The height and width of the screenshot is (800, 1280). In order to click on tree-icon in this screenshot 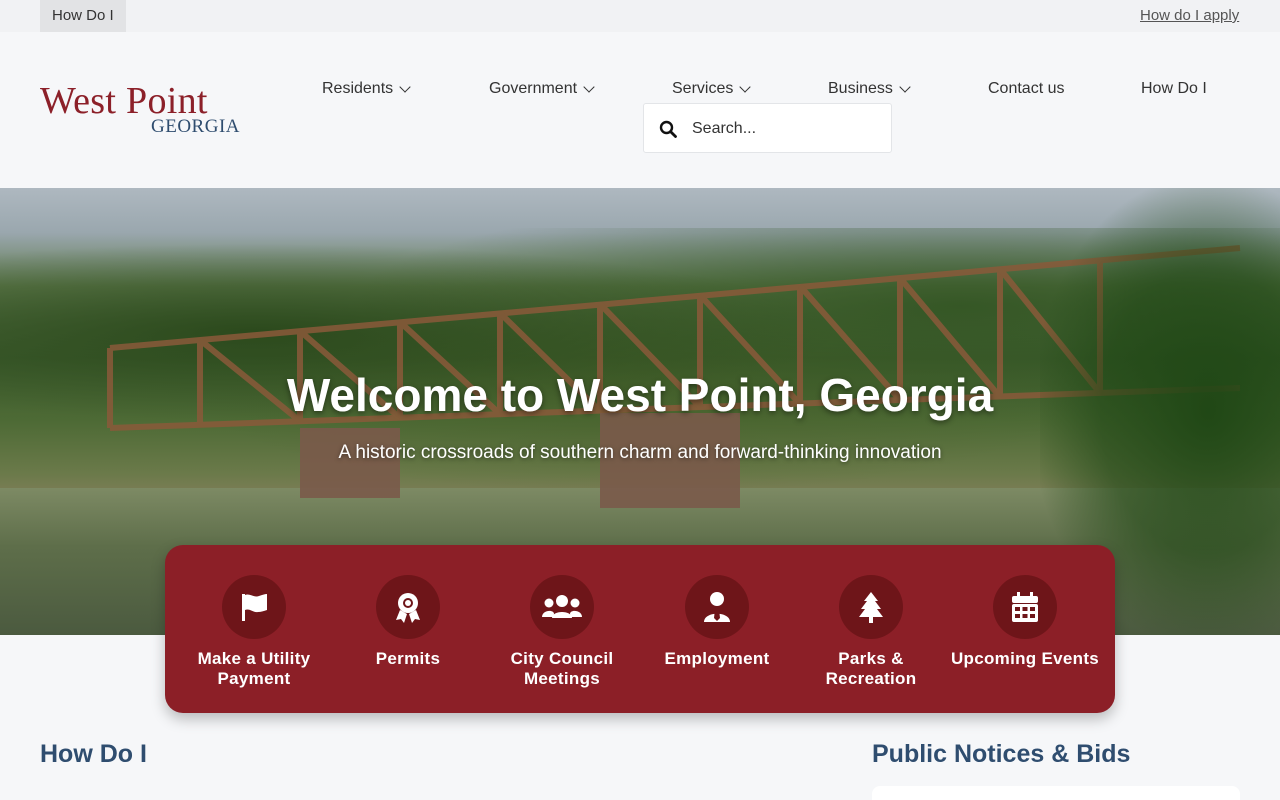, I will do `click(871, 607)`.